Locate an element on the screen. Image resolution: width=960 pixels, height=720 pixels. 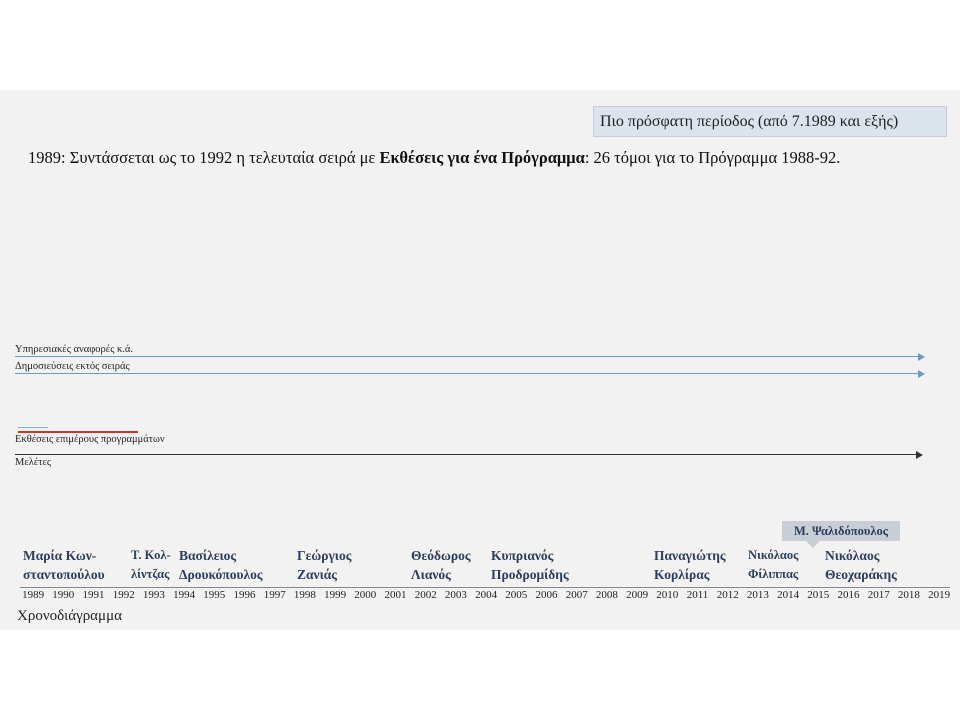
highlight-label: Μ. Ψαλιδόπουλος is located at coordinates (841, 531).